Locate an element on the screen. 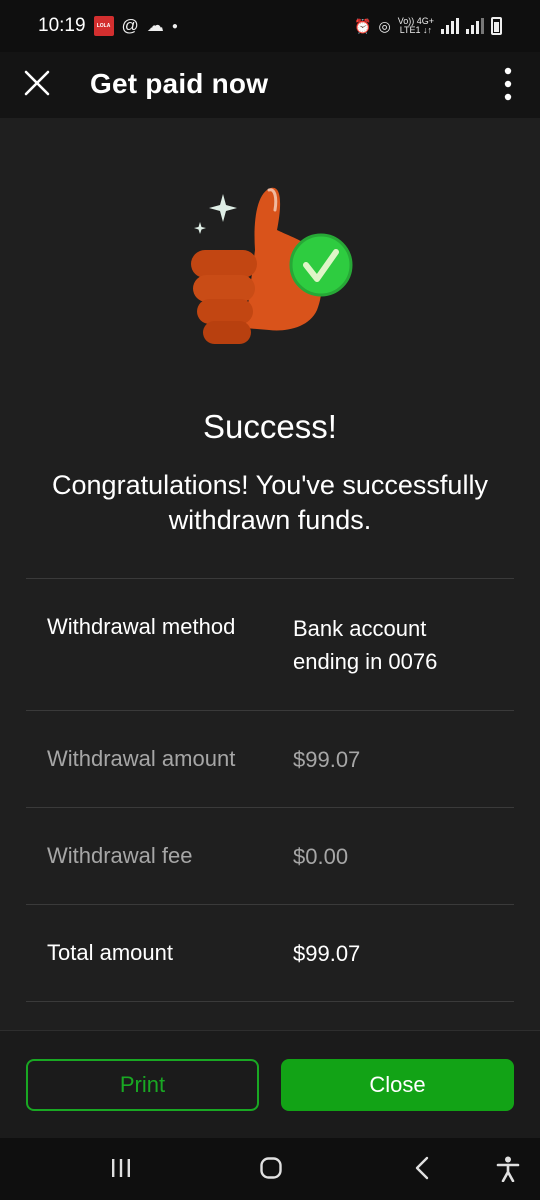 The width and height of the screenshot is (540, 1200). app-notification-icon: LOLA is located at coordinates (103, 26).